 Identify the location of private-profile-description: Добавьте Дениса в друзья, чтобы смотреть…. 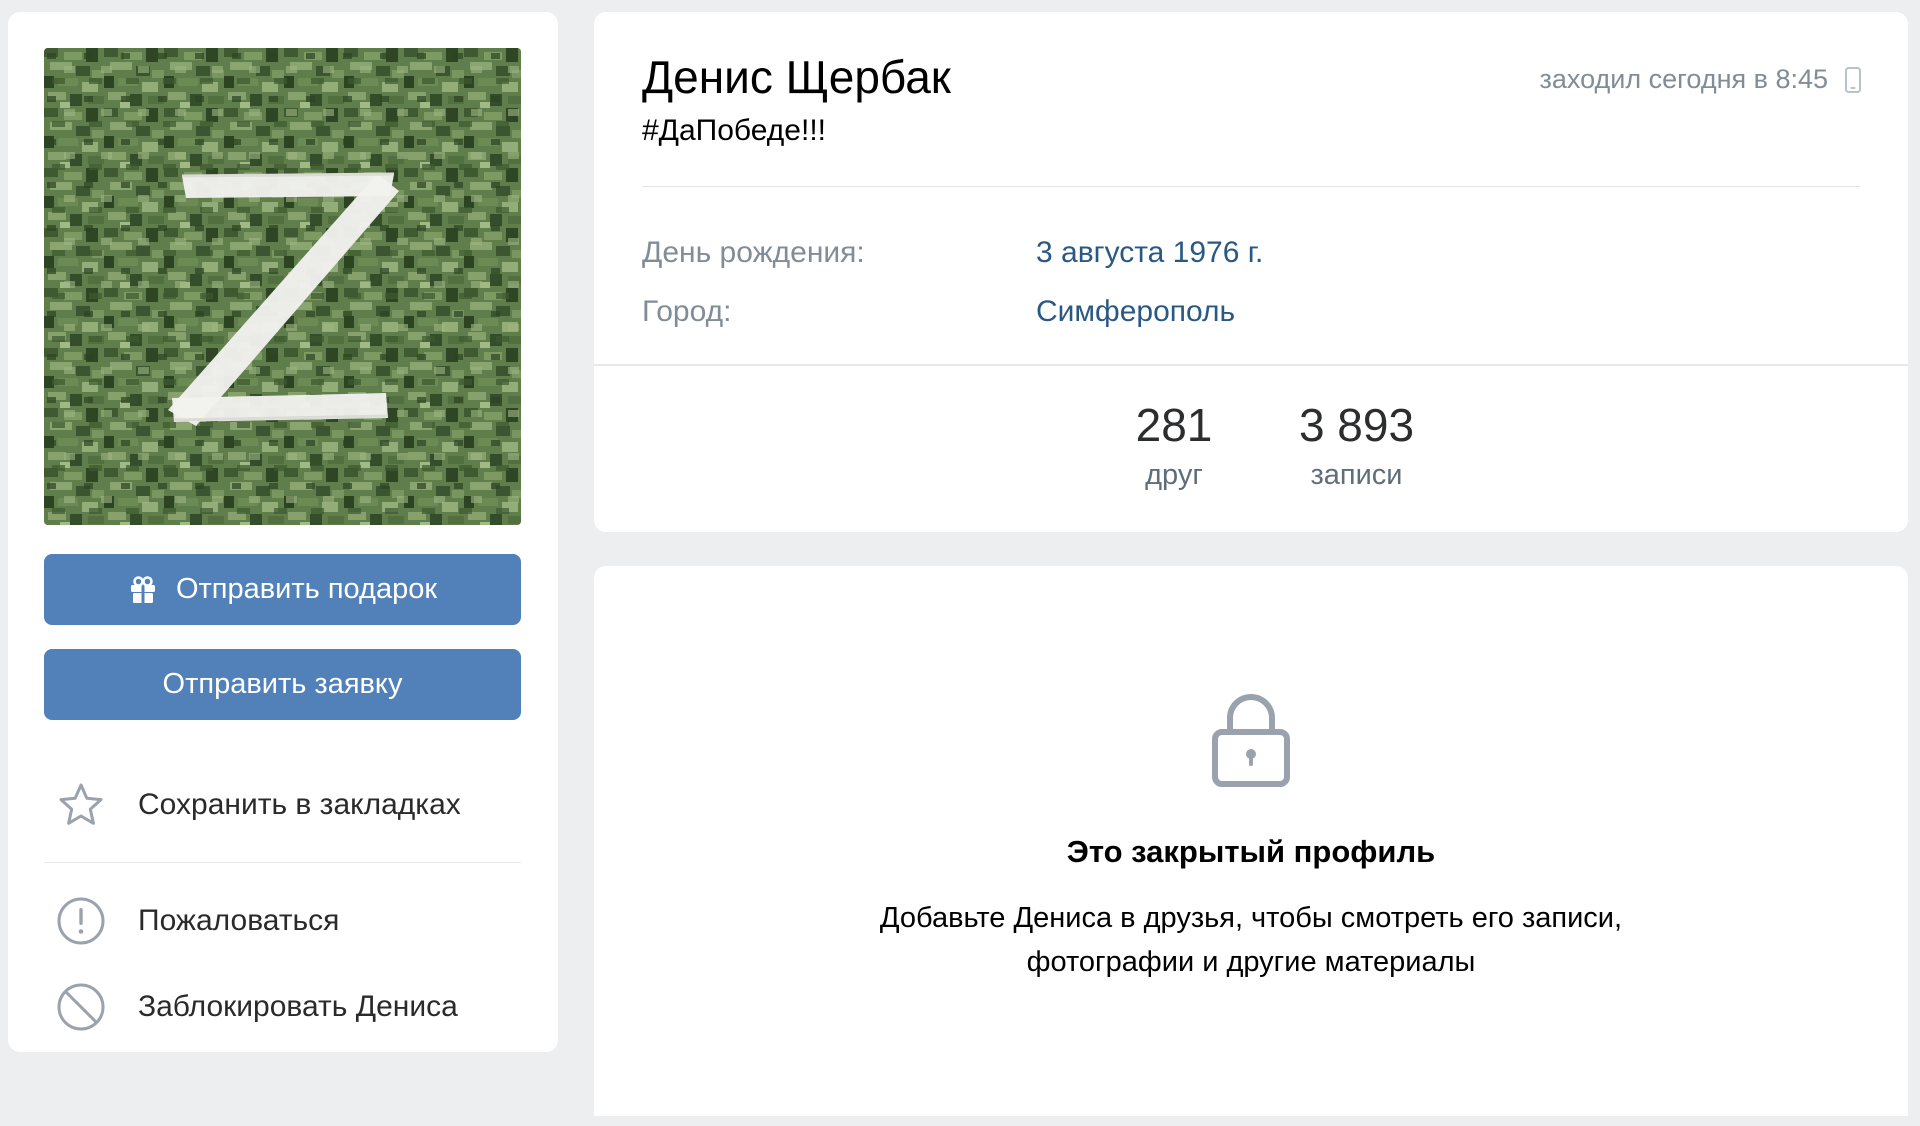
(1251, 940).